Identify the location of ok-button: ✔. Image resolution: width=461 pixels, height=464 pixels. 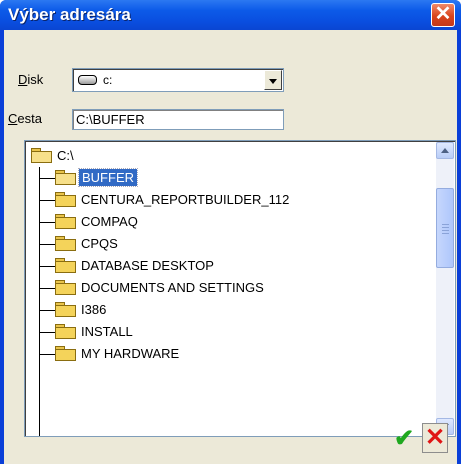
(404, 439).